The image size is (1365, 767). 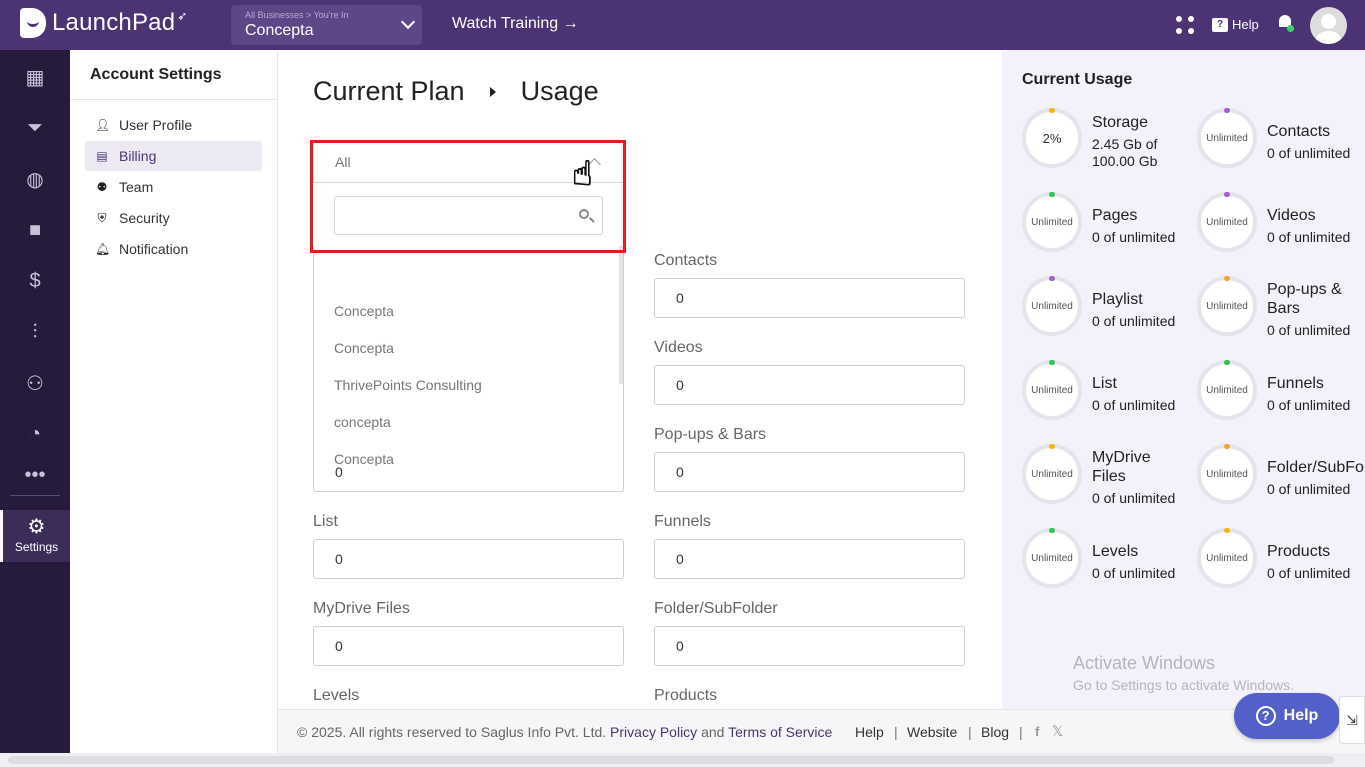 I want to click on business-selector: All Businesses > You're In Concepta, so click(x=326, y=25).